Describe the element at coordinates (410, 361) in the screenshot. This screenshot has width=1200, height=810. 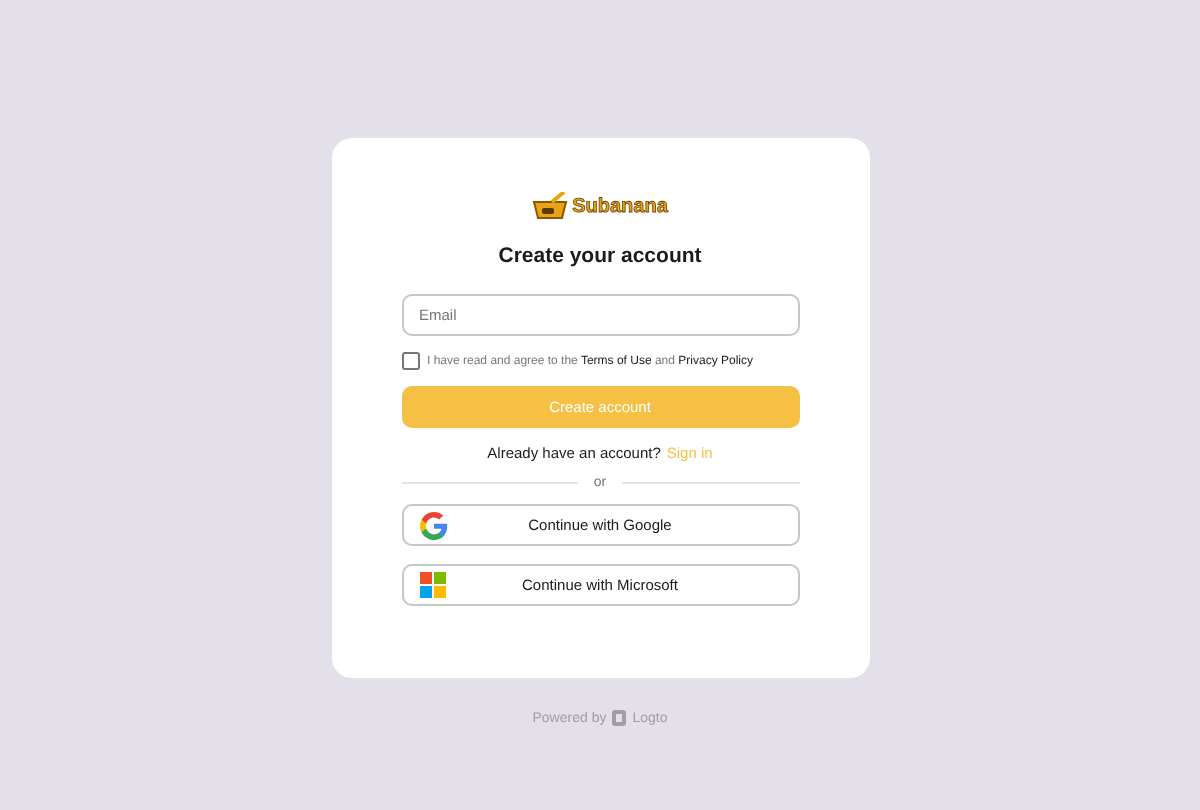
I see `checkbox` at that location.